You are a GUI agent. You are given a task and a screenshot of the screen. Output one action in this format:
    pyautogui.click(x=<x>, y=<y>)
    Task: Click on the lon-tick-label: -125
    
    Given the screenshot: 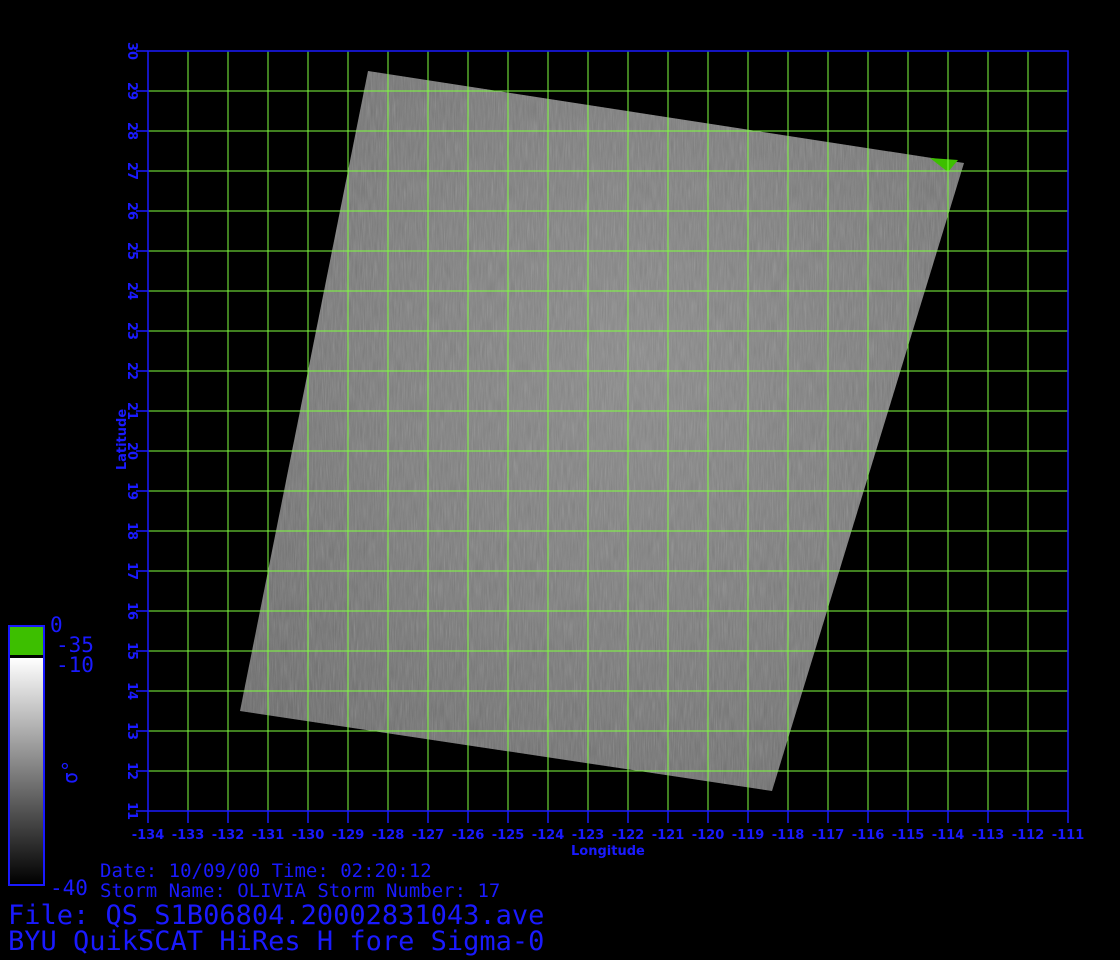 What is the action you would take?
    pyautogui.click(x=508, y=835)
    